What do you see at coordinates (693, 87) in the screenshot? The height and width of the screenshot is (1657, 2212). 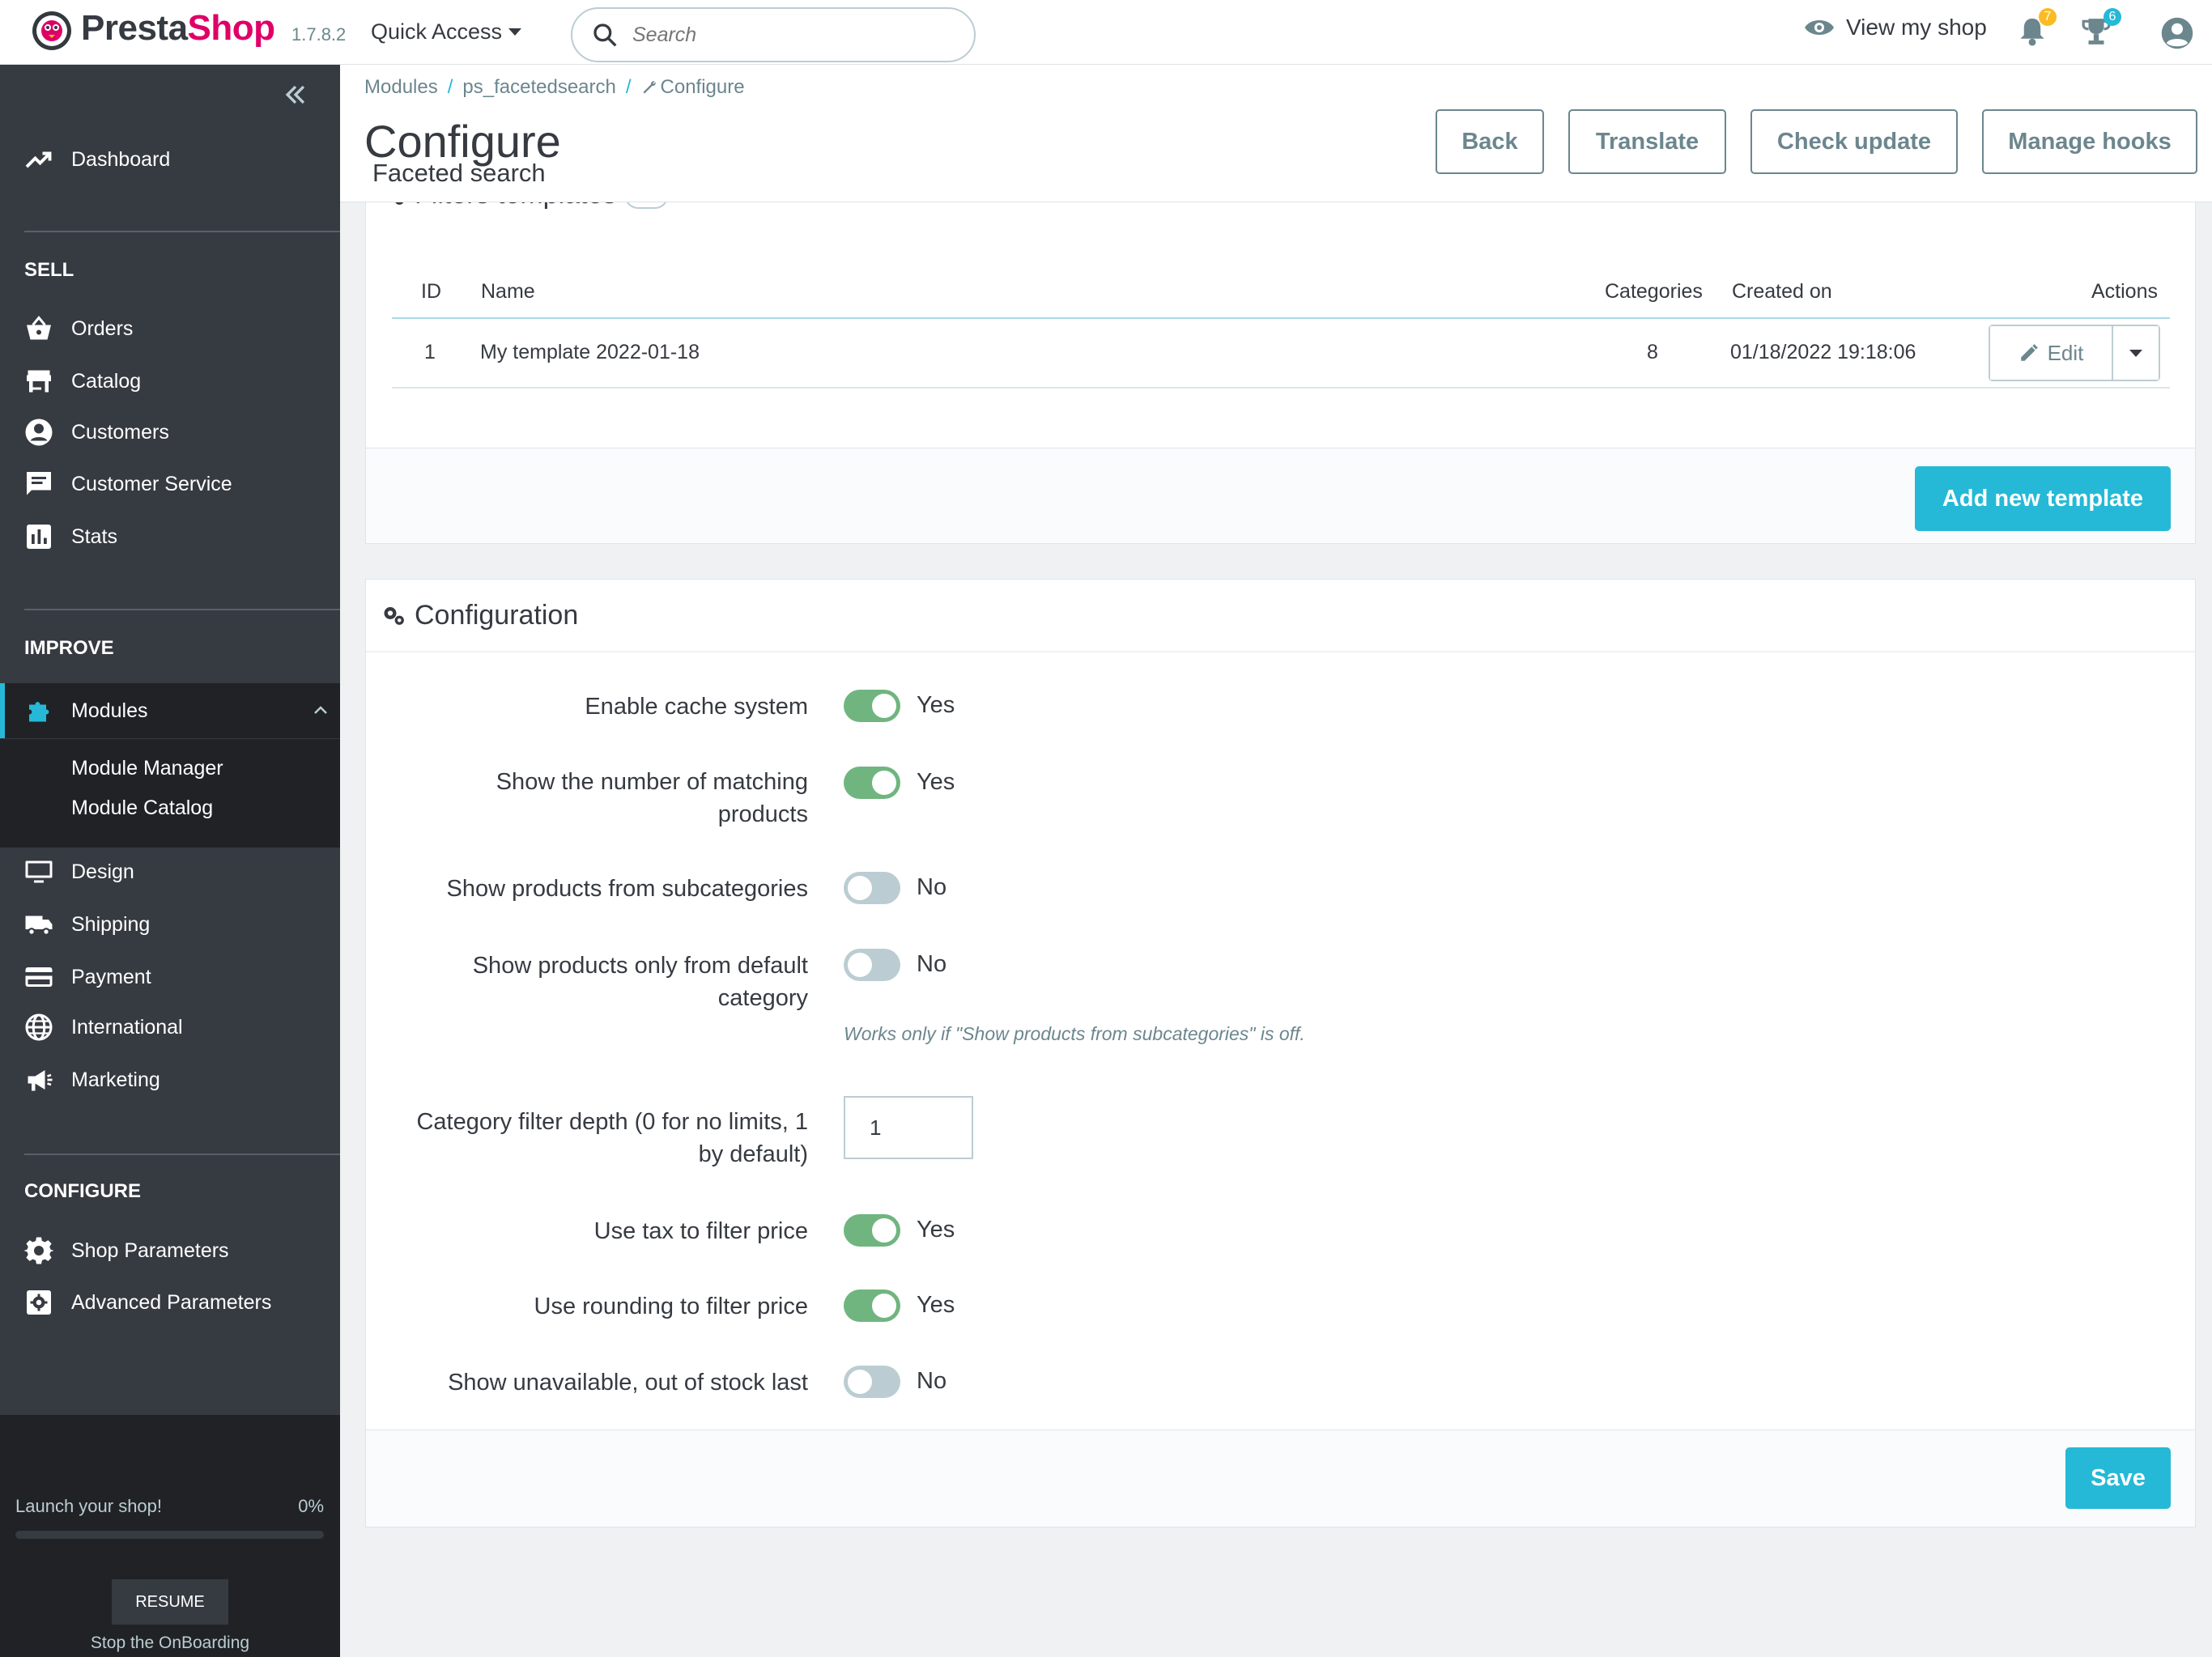 I see `breadcrumb-configure: Configure` at bounding box center [693, 87].